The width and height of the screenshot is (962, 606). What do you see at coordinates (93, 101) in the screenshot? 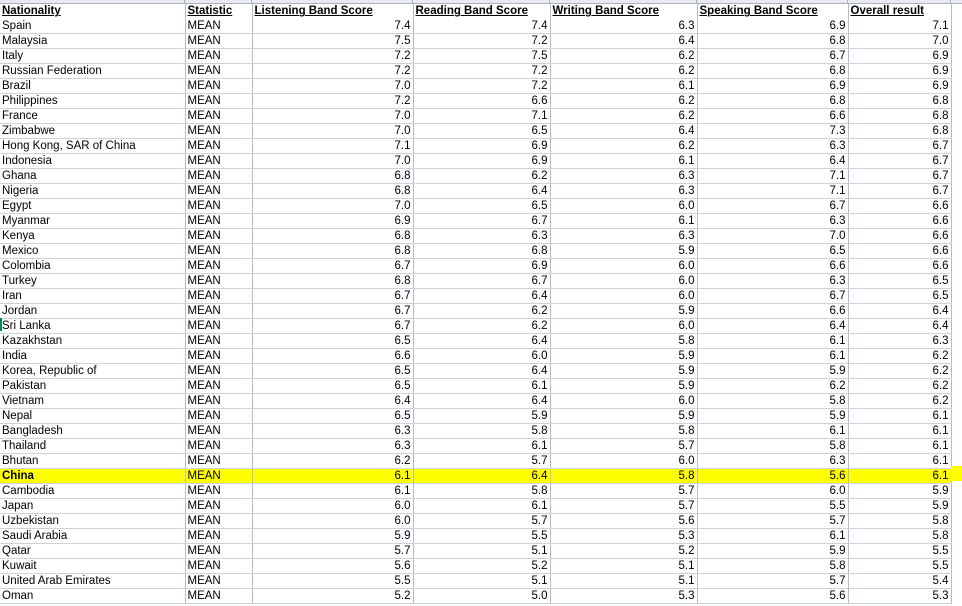
I see `cell-nationality: Philippines` at bounding box center [93, 101].